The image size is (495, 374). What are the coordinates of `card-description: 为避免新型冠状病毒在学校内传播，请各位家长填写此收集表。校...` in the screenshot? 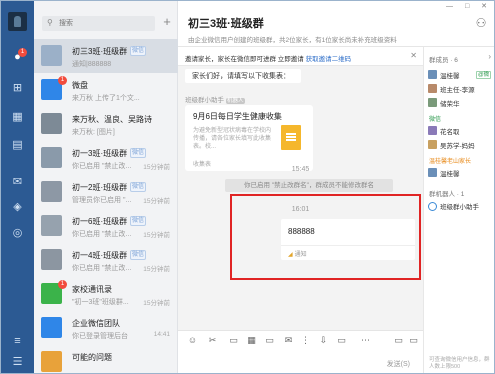 It's located at (232, 139).